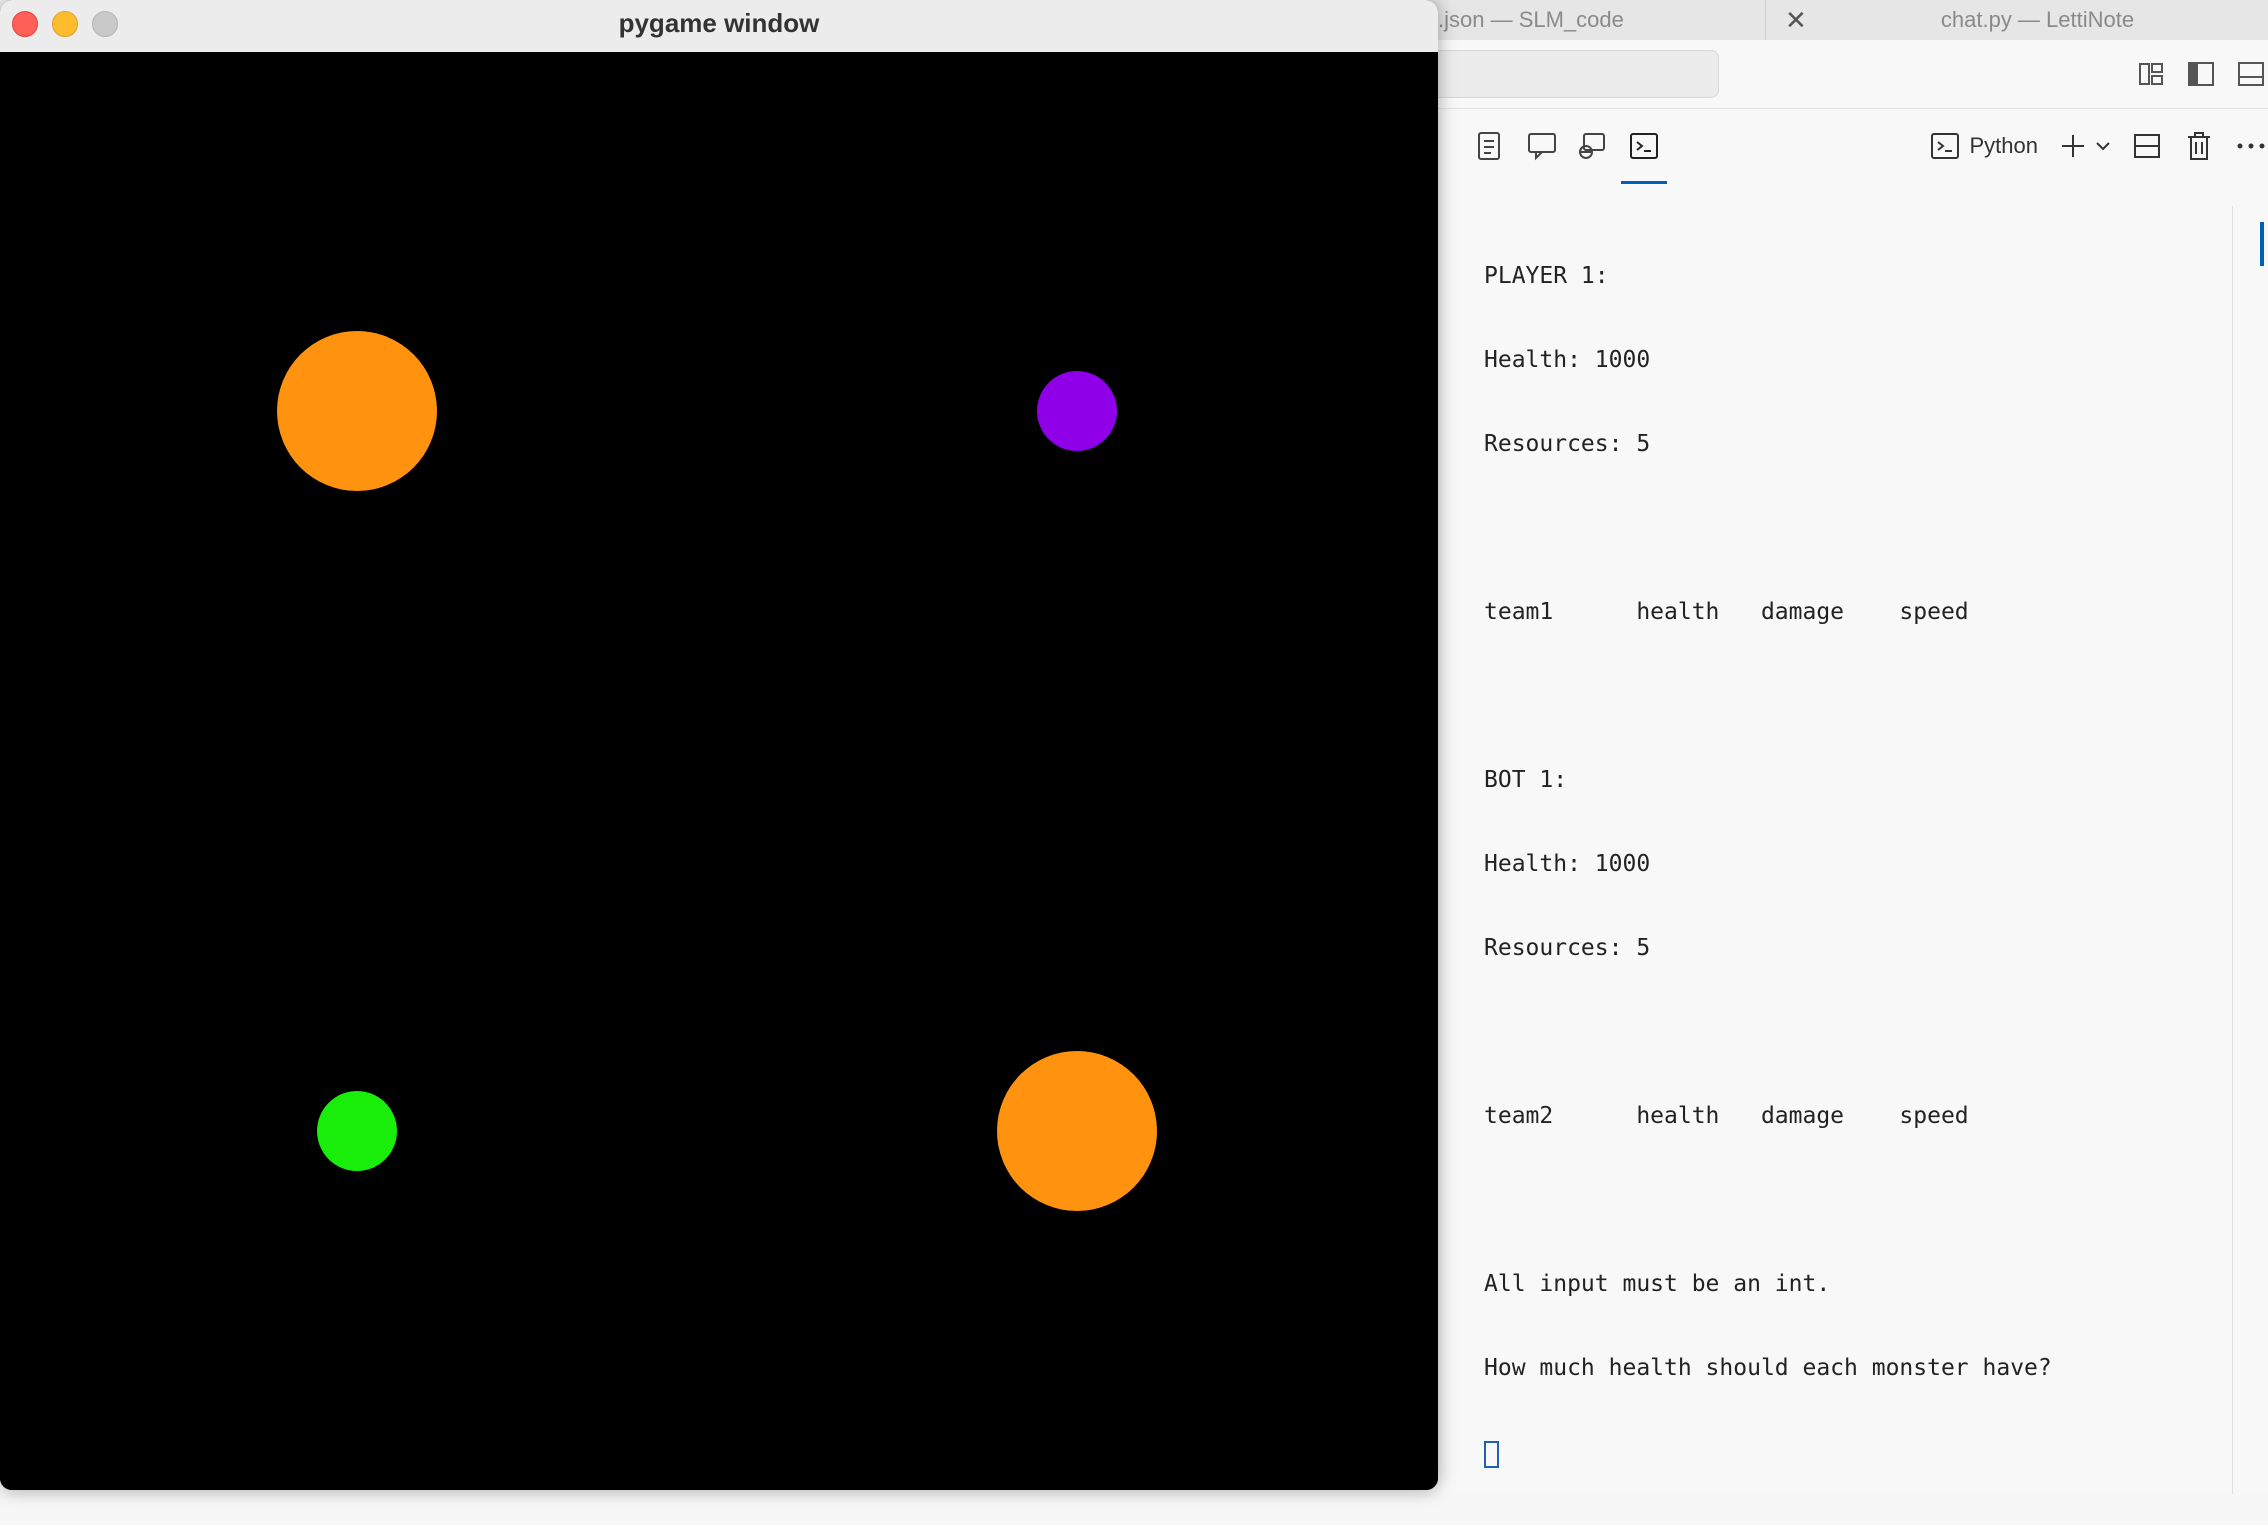 The height and width of the screenshot is (1525, 2268). I want to click on window-title: pygame window, so click(719, 23).